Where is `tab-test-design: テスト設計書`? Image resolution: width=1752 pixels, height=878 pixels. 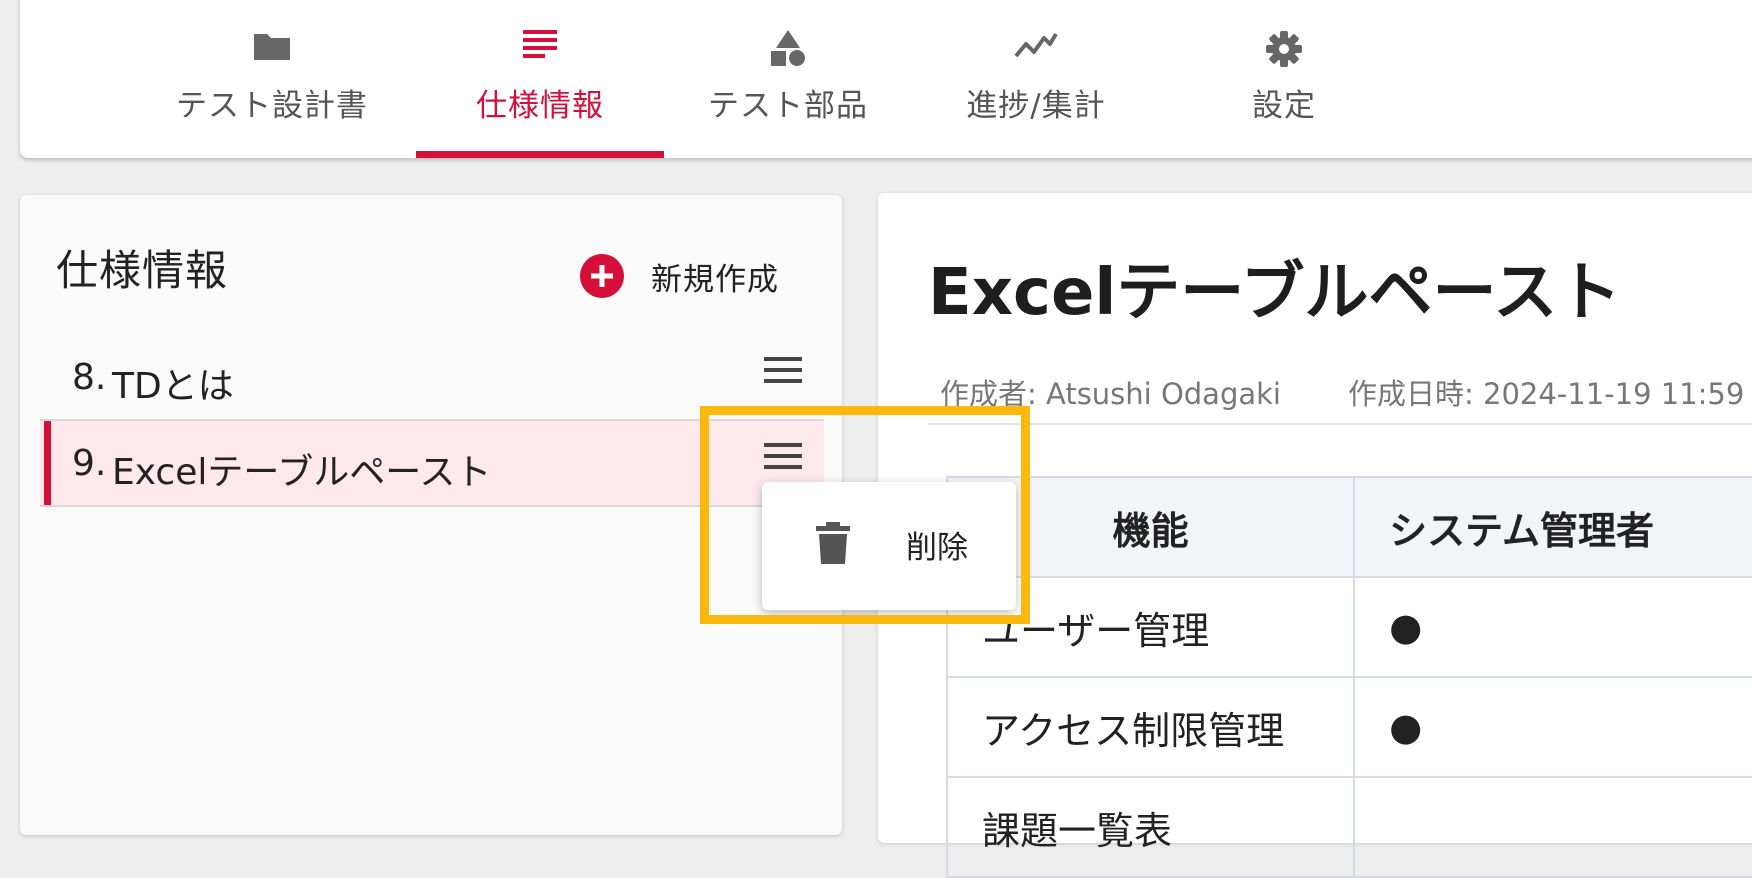 tab-test-design: テスト設計書 is located at coordinates (272, 79).